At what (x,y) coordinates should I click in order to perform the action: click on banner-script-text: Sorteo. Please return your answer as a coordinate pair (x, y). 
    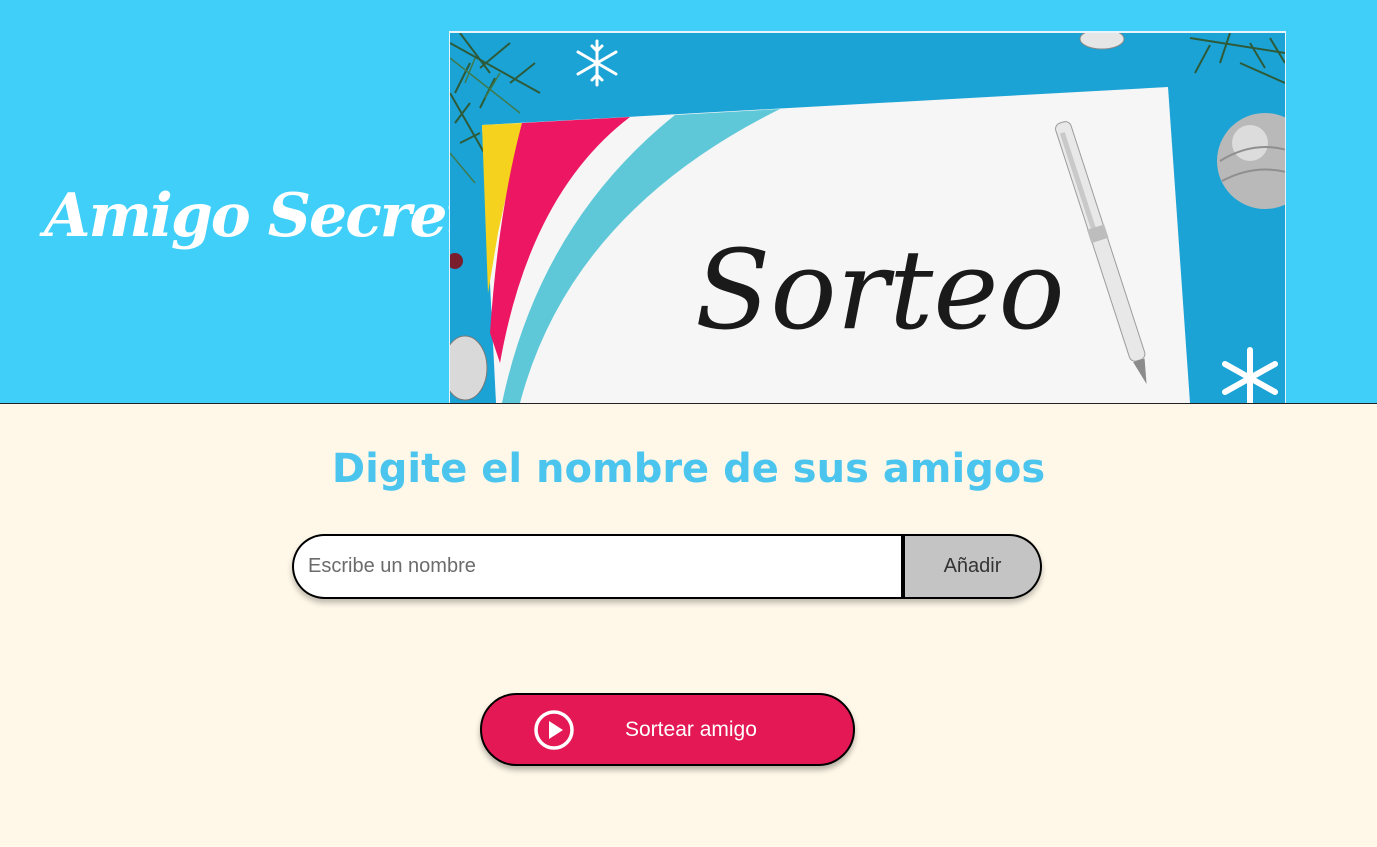
    Looking at the image, I should click on (880, 290).